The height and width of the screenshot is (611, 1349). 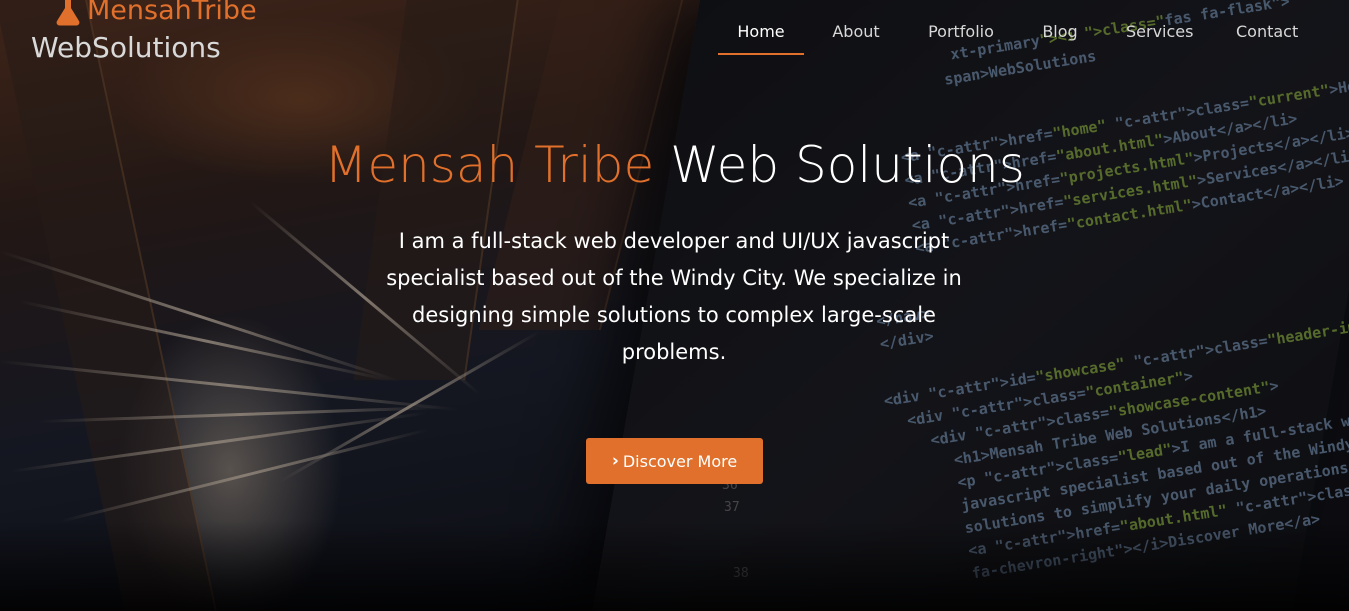 I want to click on nav-item-home: Home, so click(x=761, y=34).